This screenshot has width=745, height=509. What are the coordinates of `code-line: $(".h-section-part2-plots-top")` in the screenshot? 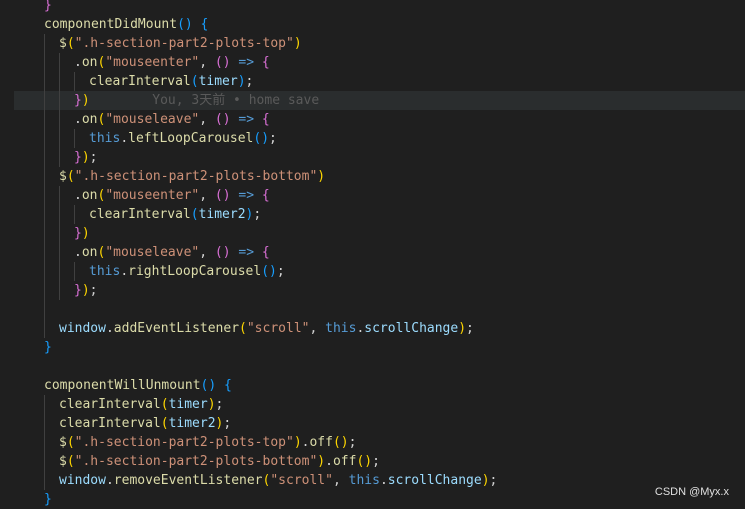 It's located at (379, 43).